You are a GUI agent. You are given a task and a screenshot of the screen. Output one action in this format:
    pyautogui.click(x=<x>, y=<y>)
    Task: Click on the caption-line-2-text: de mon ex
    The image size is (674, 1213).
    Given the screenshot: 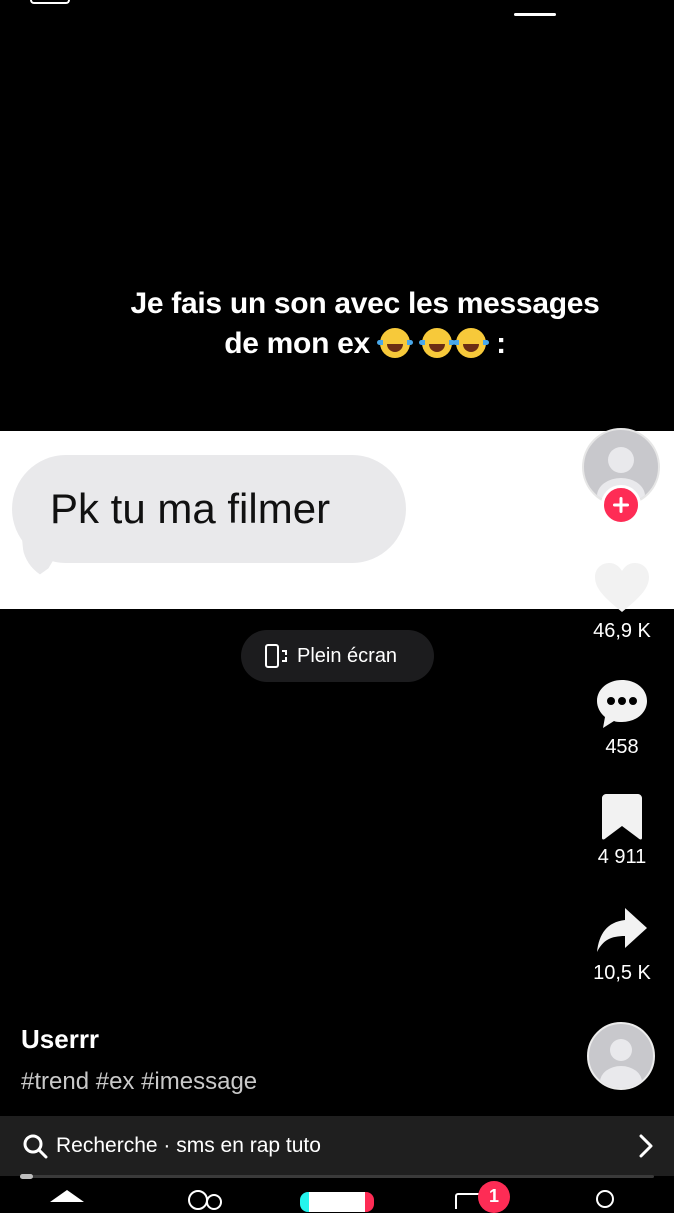 What is the action you would take?
    pyautogui.click(x=297, y=343)
    